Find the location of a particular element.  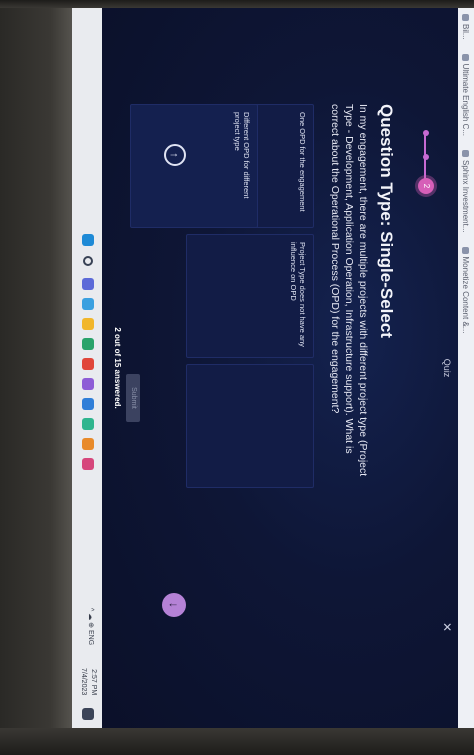

clock: 2:57 PM 7/4/2023 is located at coordinates (88, 681).